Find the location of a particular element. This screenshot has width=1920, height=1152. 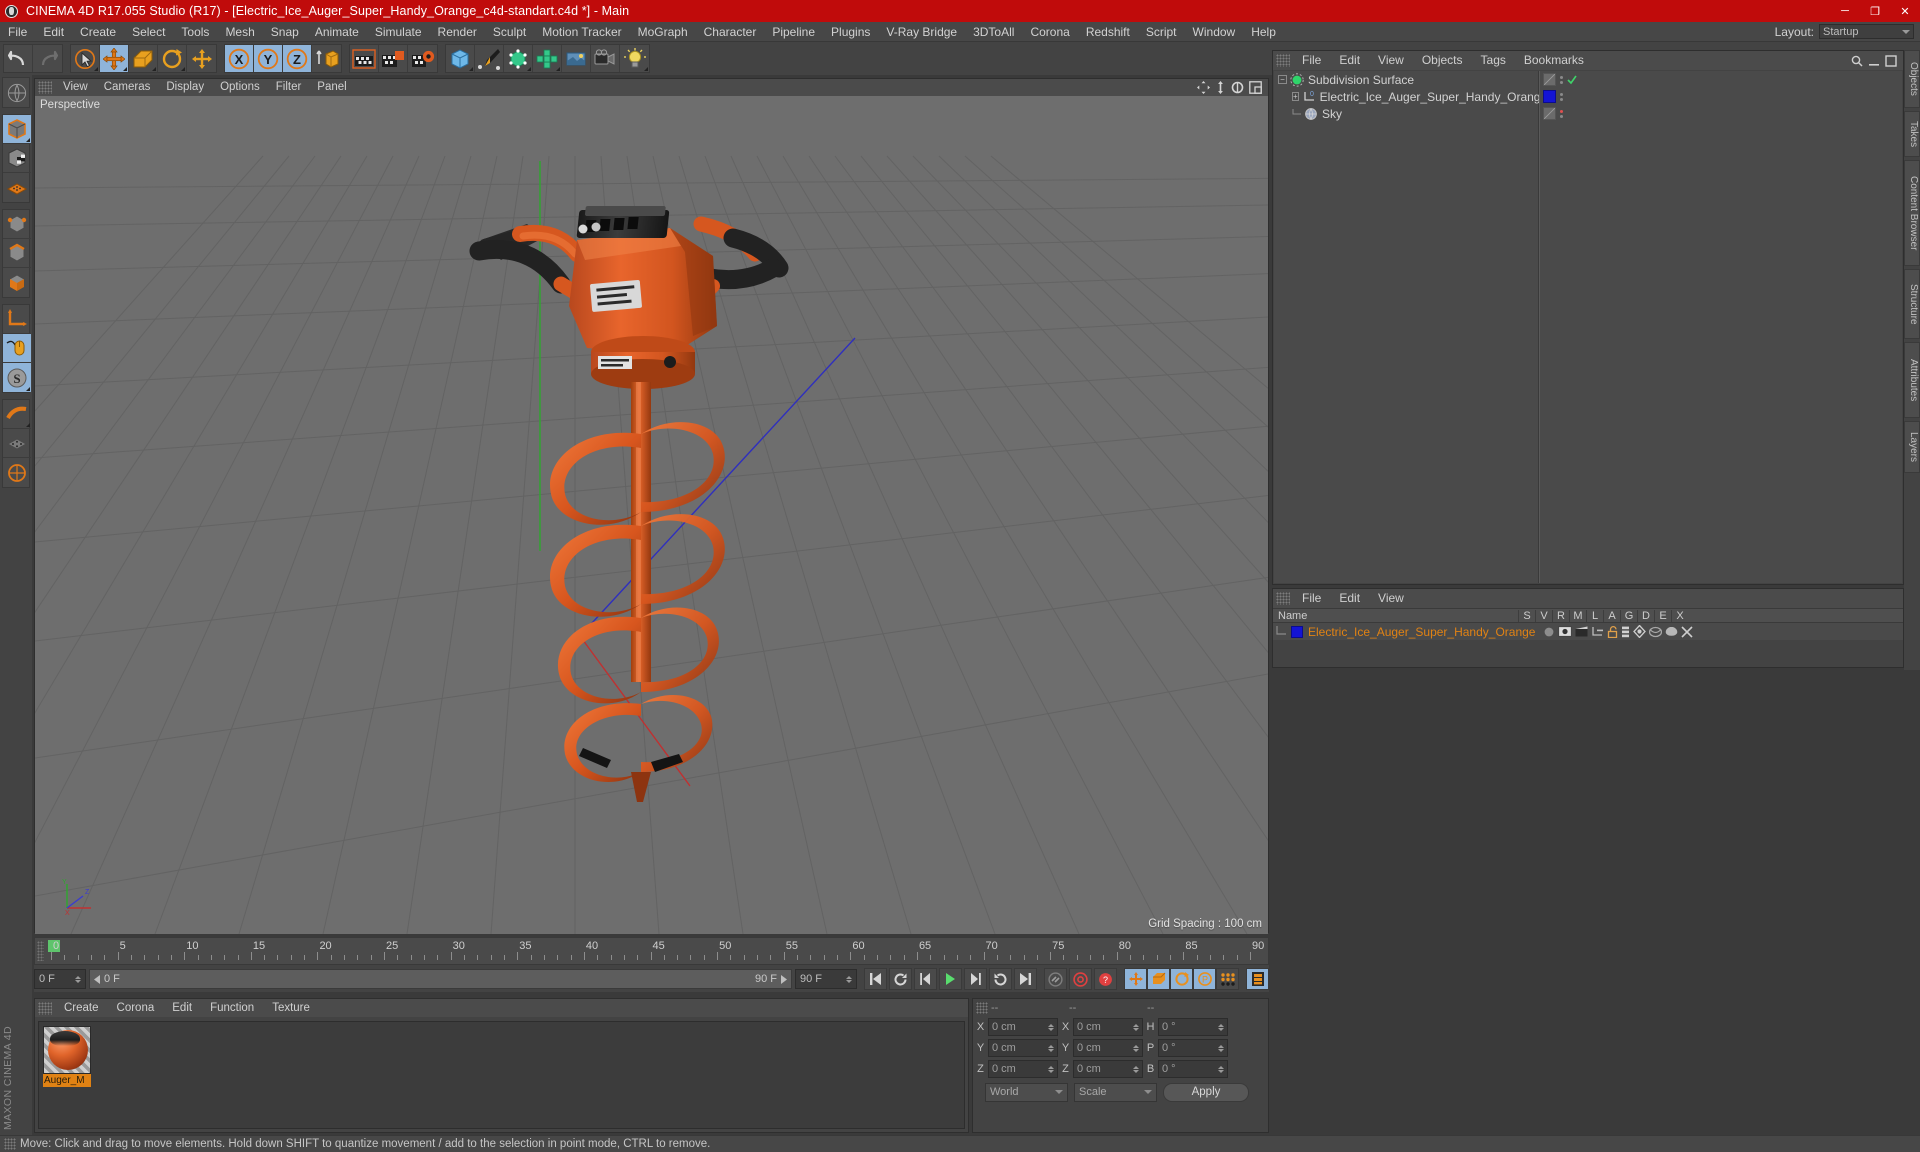

enable-axis-button is located at coordinates (17, 348).